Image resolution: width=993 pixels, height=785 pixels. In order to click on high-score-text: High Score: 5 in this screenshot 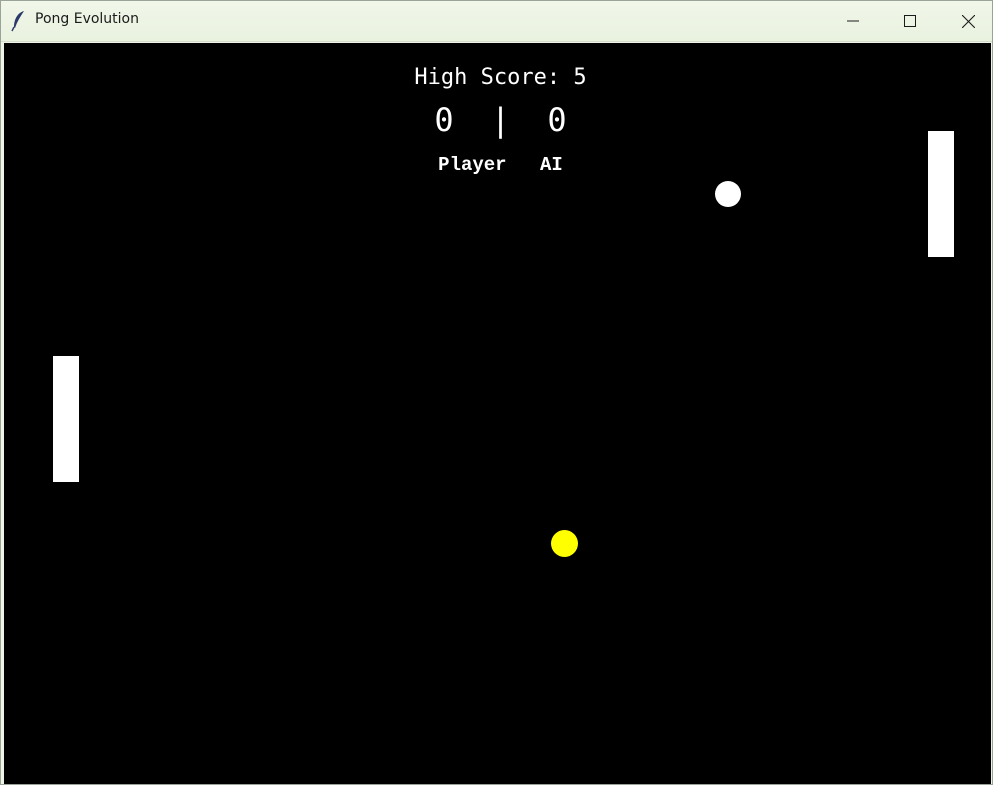, I will do `click(500, 77)`.